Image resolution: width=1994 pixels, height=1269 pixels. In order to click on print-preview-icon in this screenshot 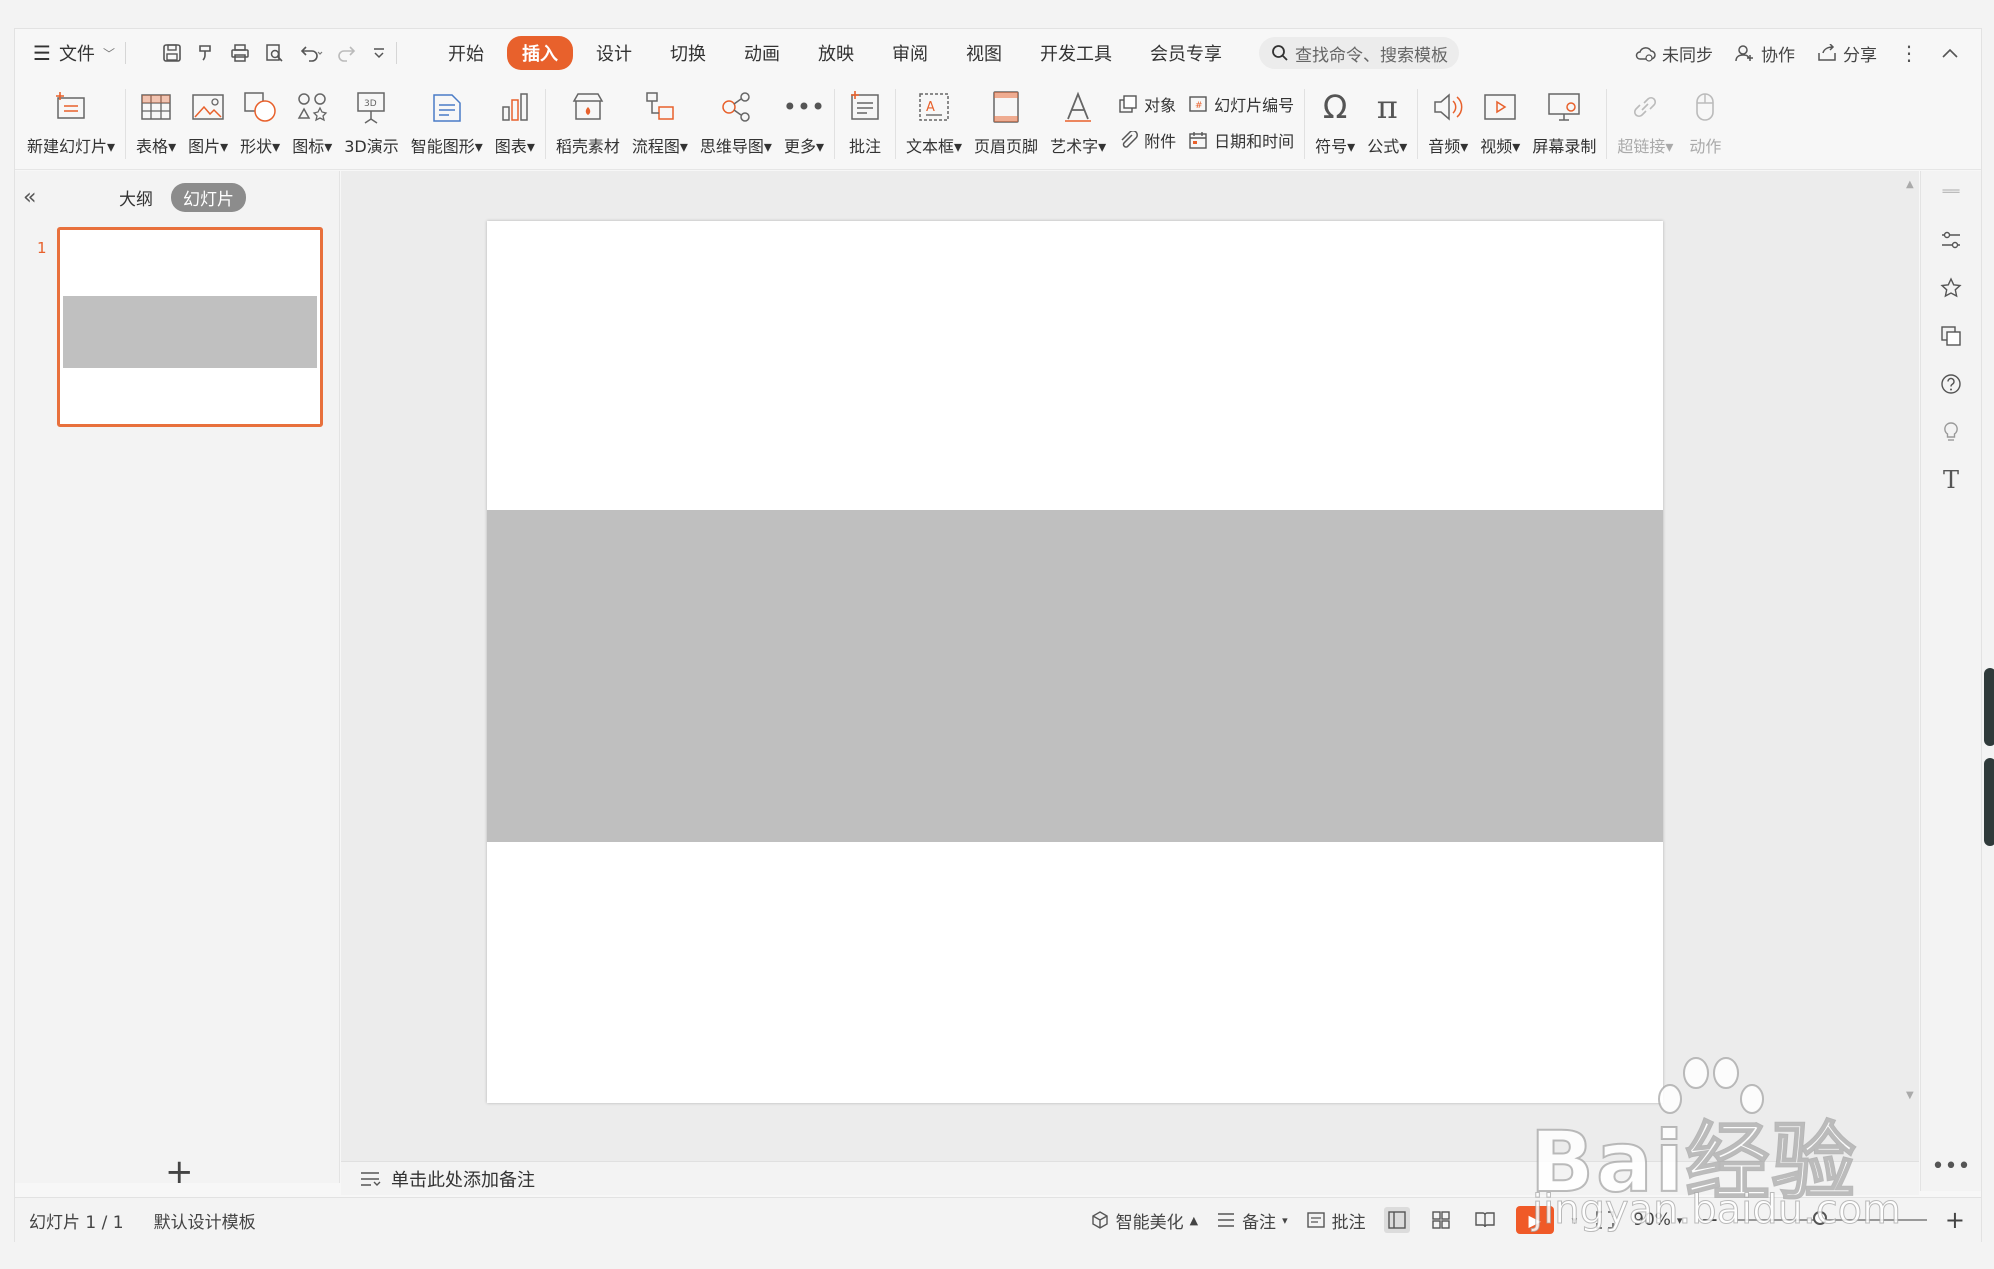, I will do `click(274, 53)`.